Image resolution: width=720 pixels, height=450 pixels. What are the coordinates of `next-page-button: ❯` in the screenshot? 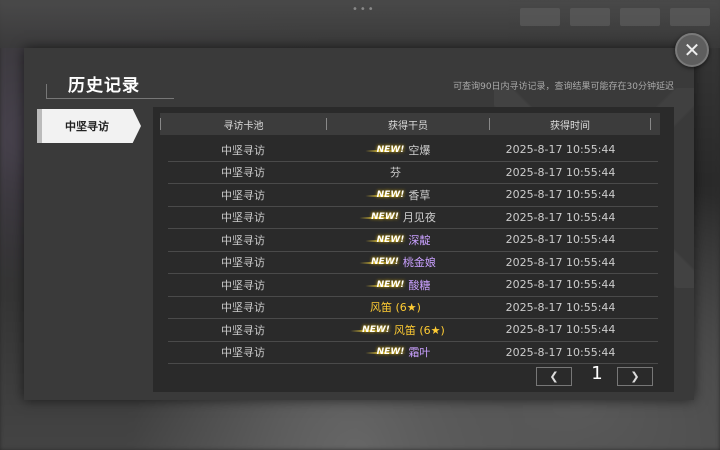 It's located at (635, 376).